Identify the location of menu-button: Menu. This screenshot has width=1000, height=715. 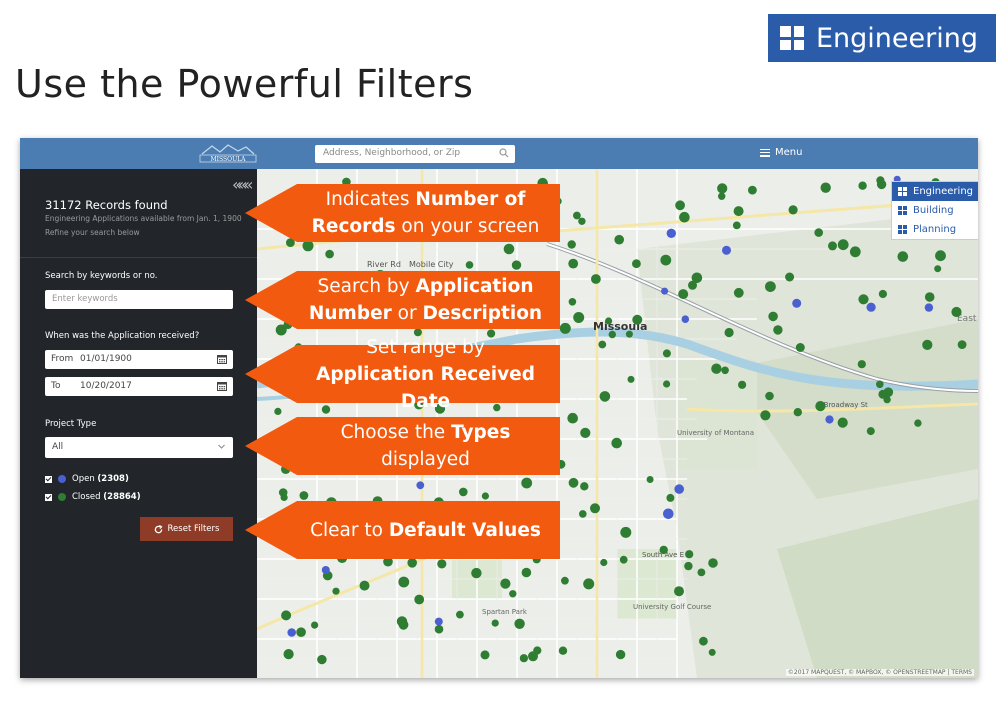
(781, 152).